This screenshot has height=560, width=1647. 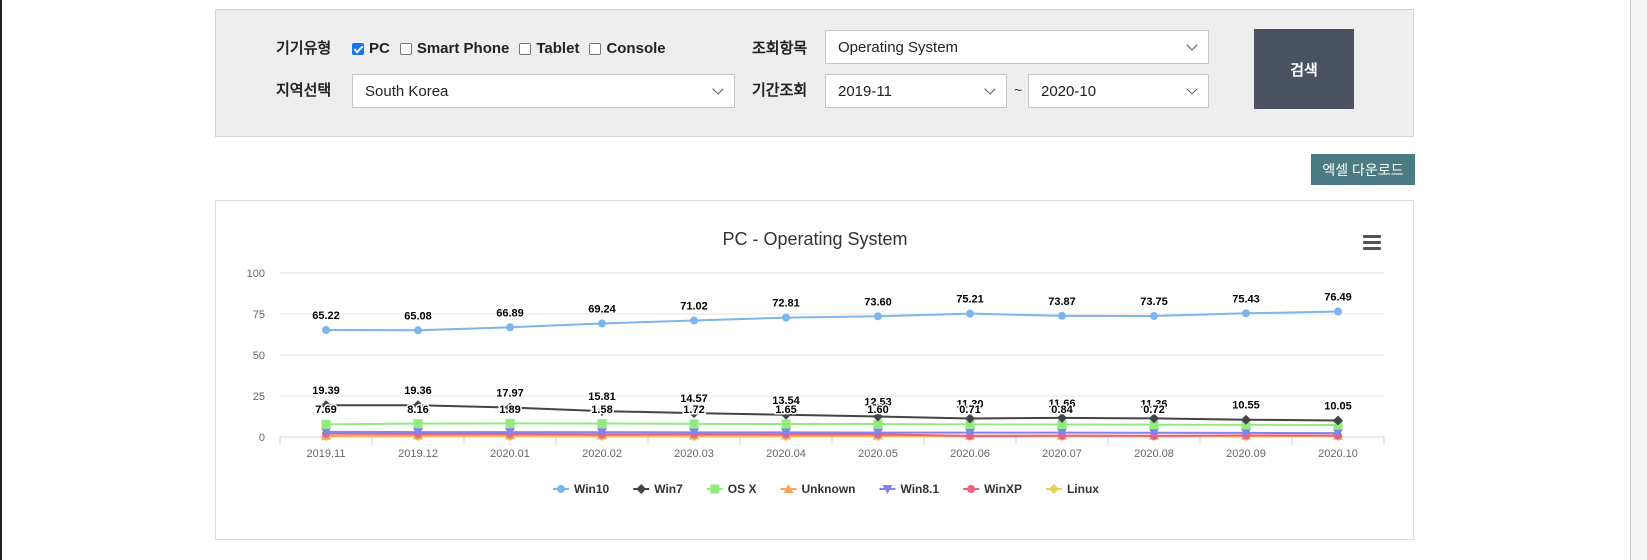 I want to click on device-type-checkboxes: PC Smart Phone Tablet Console, so click(x=514, y=48).